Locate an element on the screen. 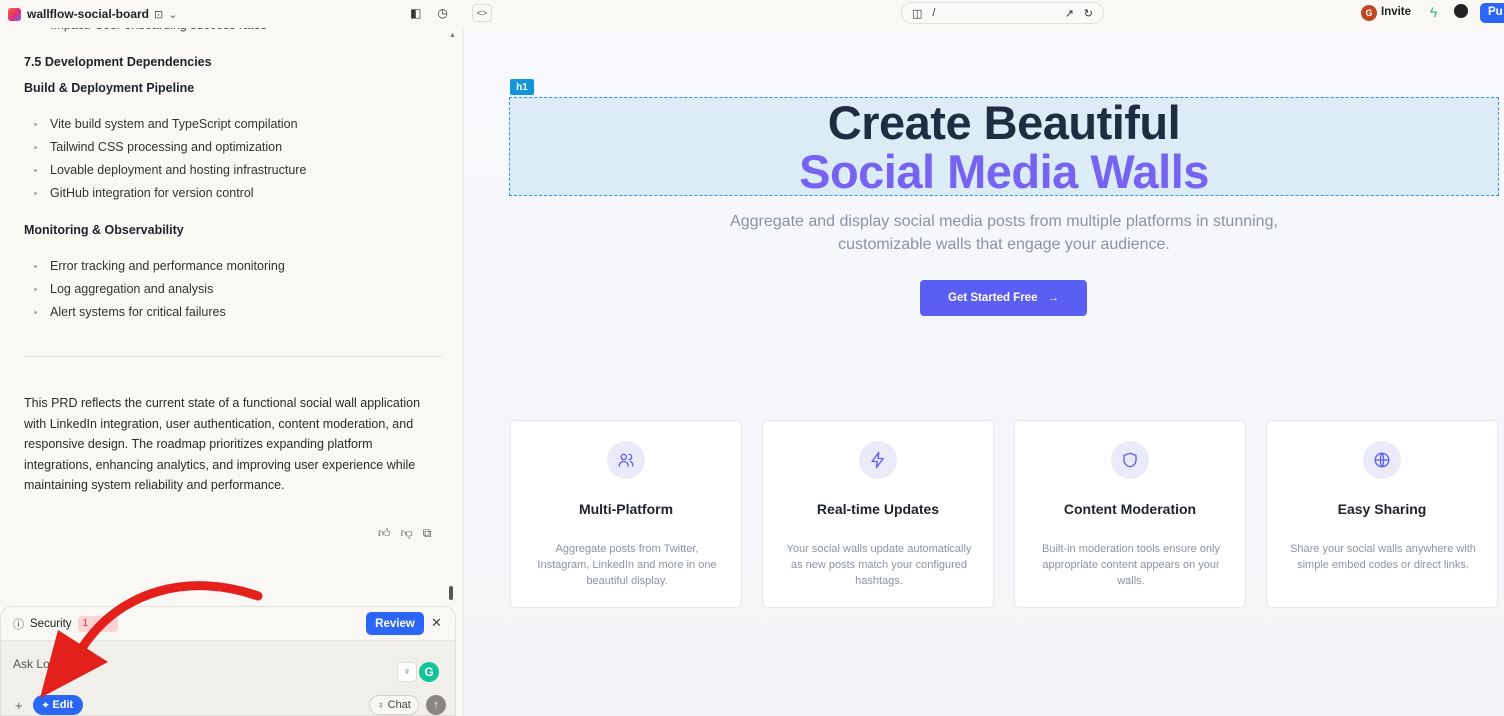 The image size is (1504, 716). send-button: ↑ is located at coordinates (436, 705).